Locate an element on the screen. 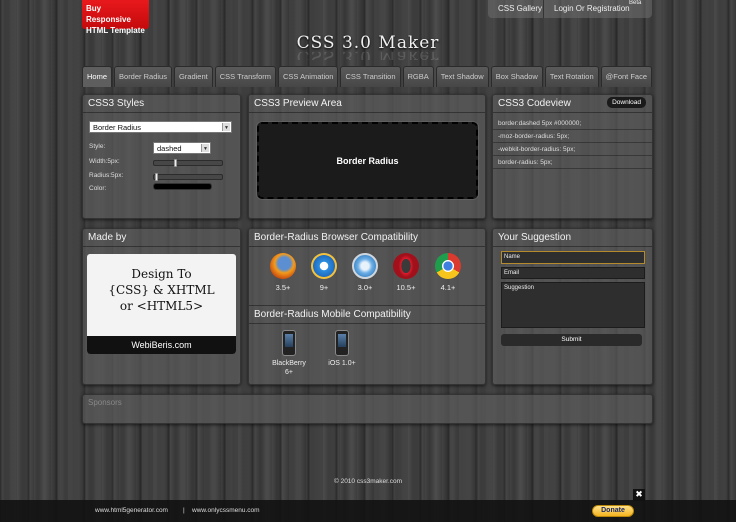  site-logo: CSS 3.0 Maker is located at coordinates (368, 43).